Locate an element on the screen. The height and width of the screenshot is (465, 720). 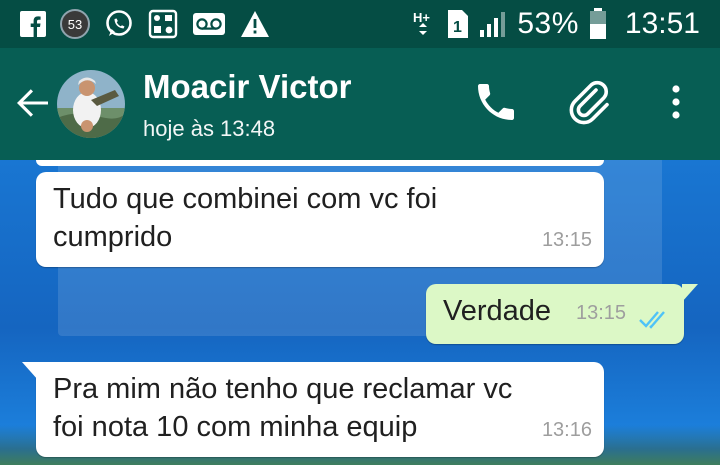
gallery-icon is located at coordinates (163, 24).